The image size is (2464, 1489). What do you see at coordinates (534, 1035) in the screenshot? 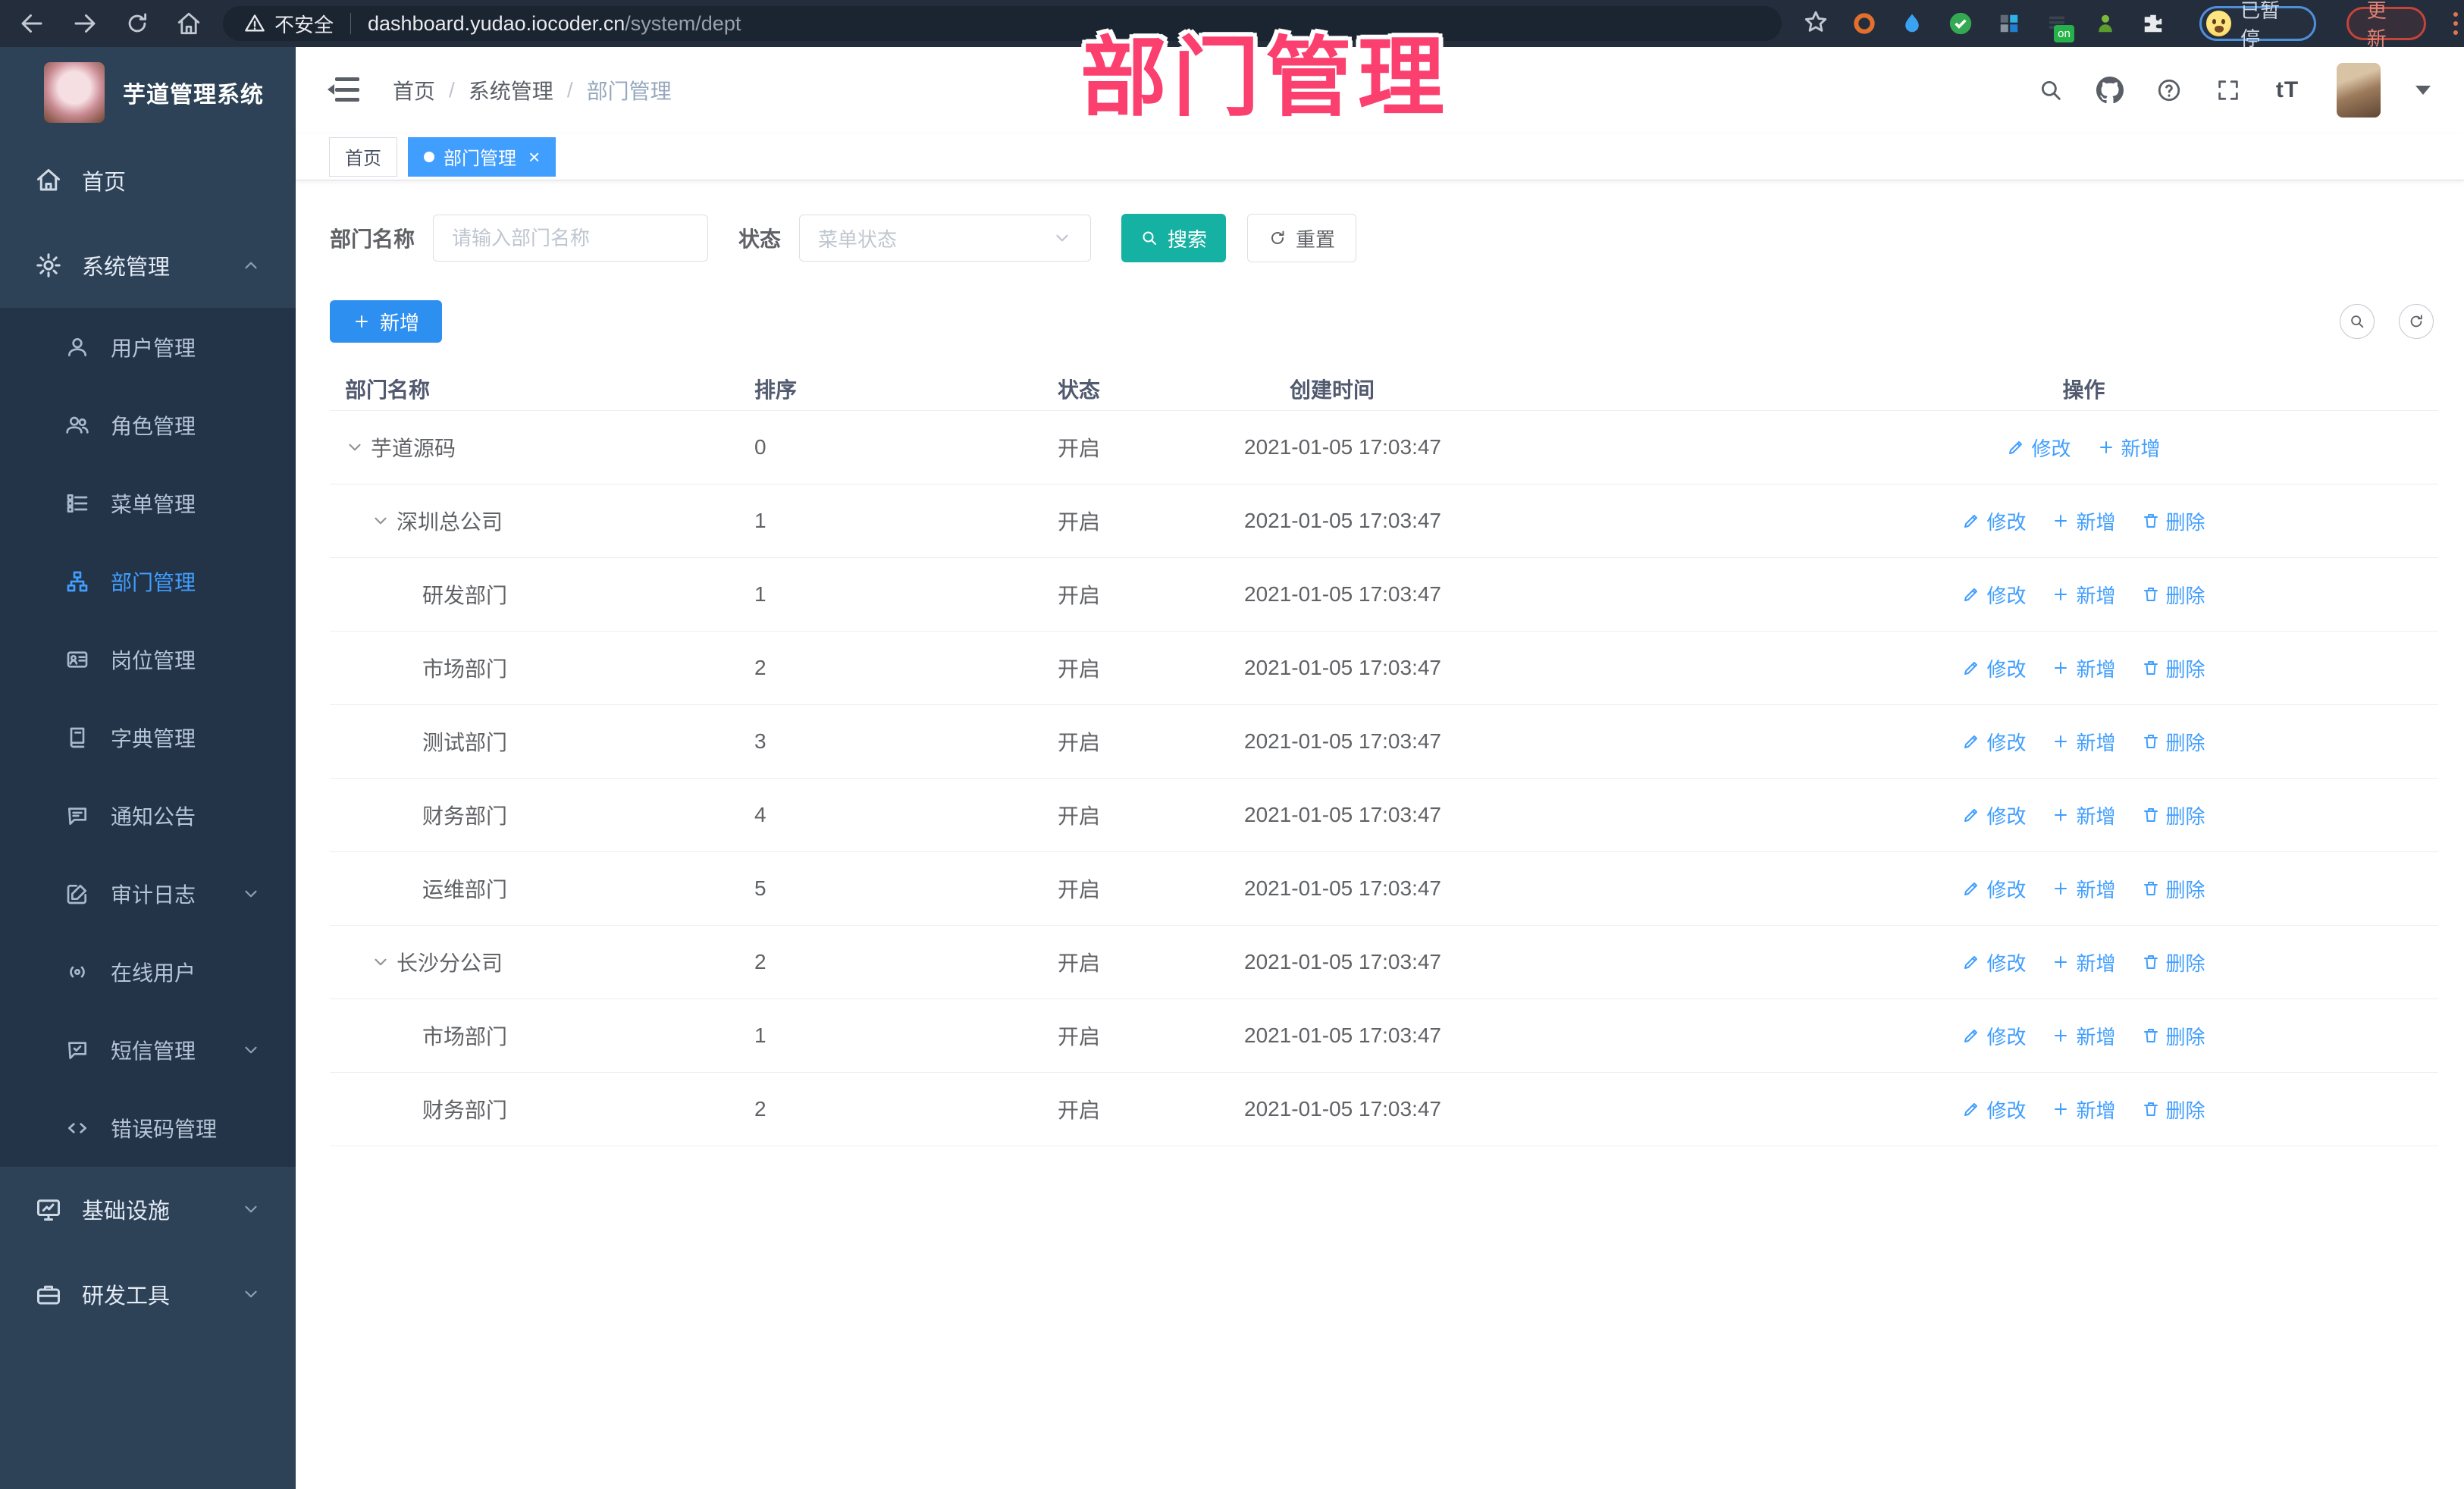
I see `dept-name-cell: 市场部门` at bounding box center [534, 1035].